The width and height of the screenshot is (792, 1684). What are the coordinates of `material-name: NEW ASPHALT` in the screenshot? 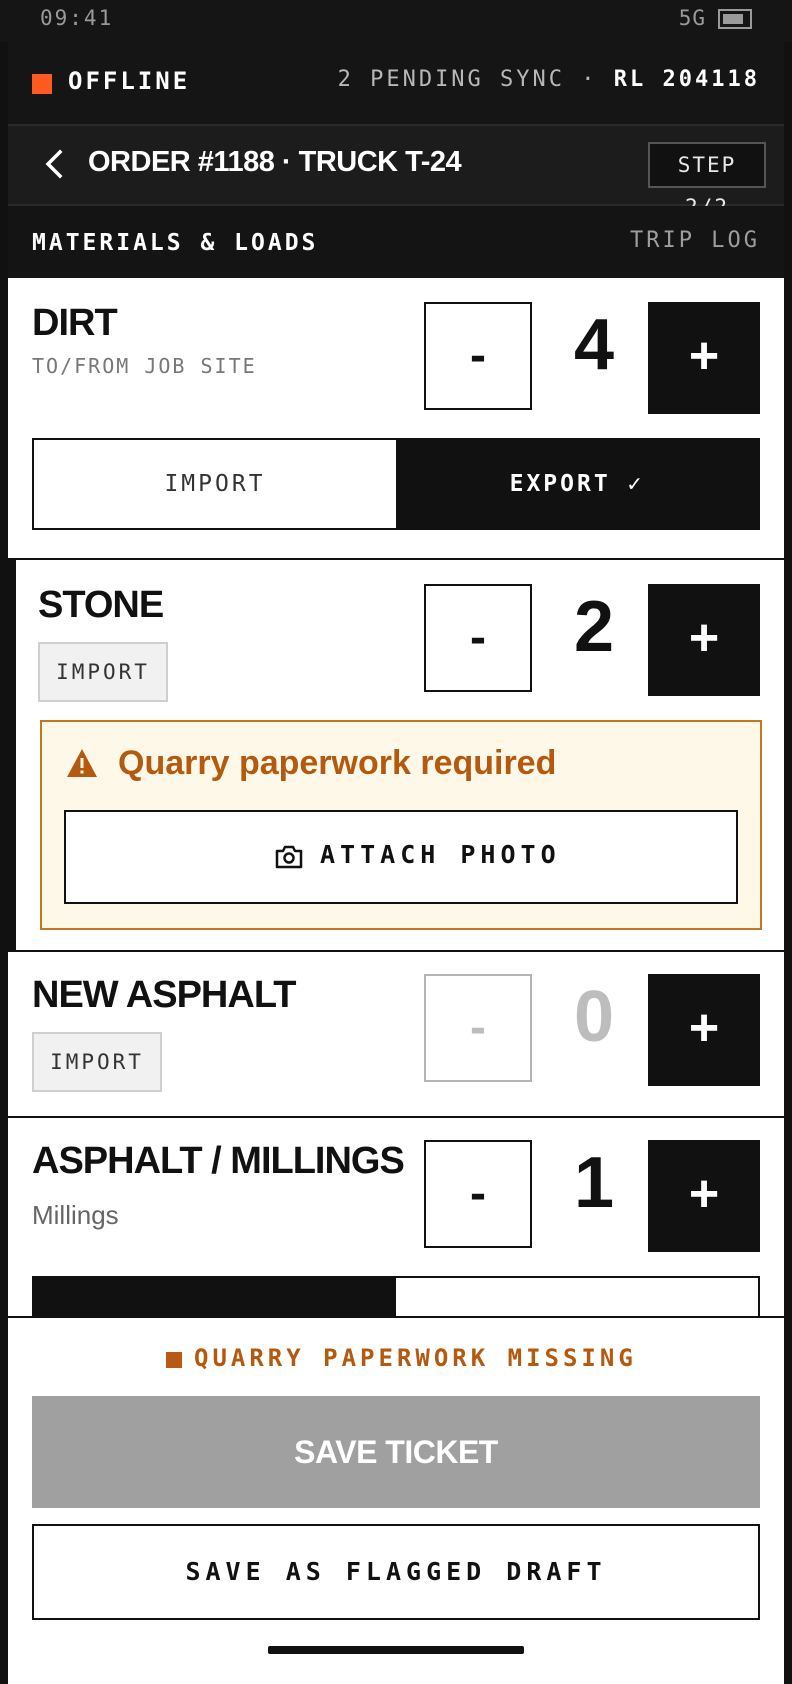 It's located at (164, 995).